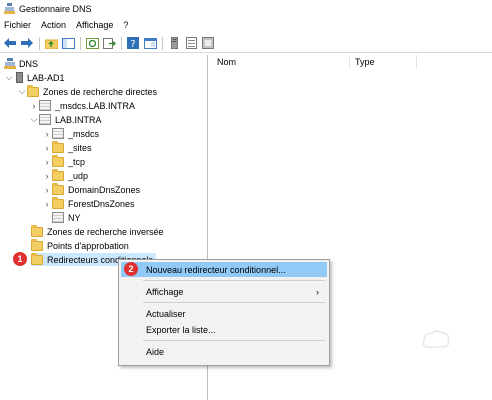  What do you see at coordinates (17, 25) in the screenshot?
I see `menu-fichier: Fichier` at bounding box center [17, 25].